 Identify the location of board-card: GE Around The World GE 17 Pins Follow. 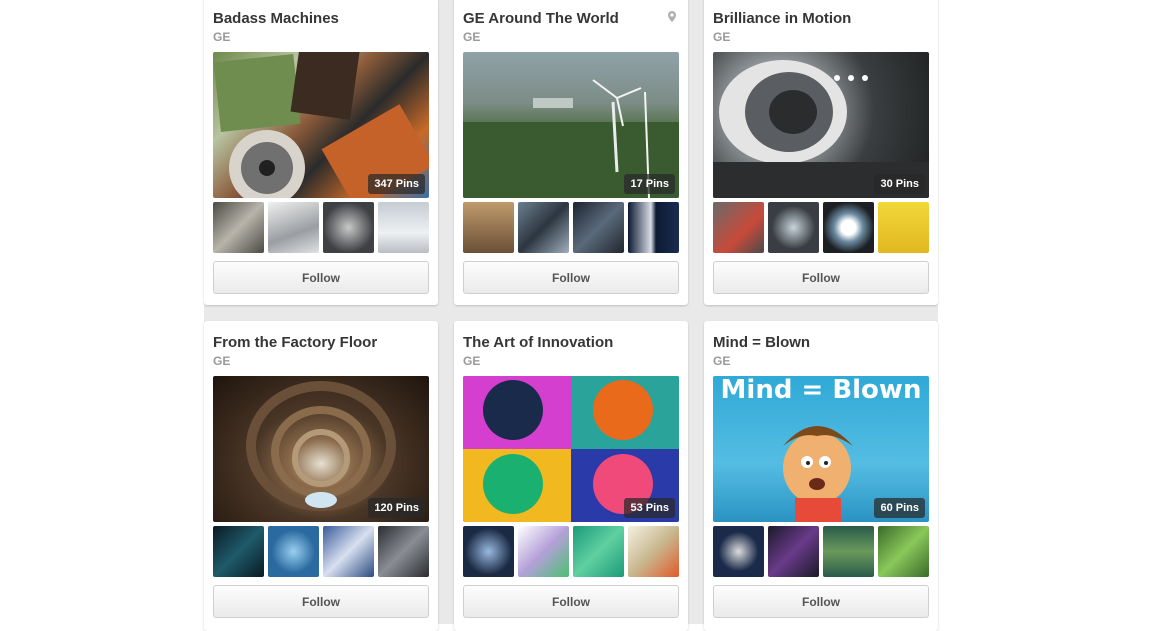
(571, 152).